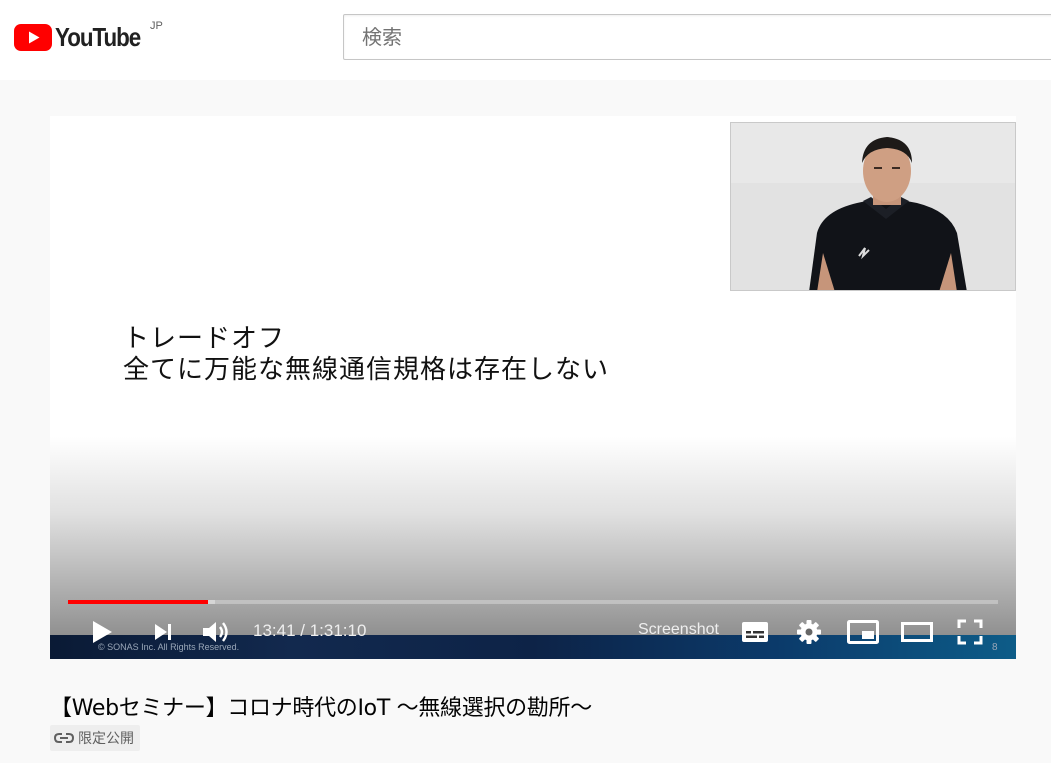  Describe the element at coordinates (533, 602) in the screenshot. I see `progress-bar` at that location.